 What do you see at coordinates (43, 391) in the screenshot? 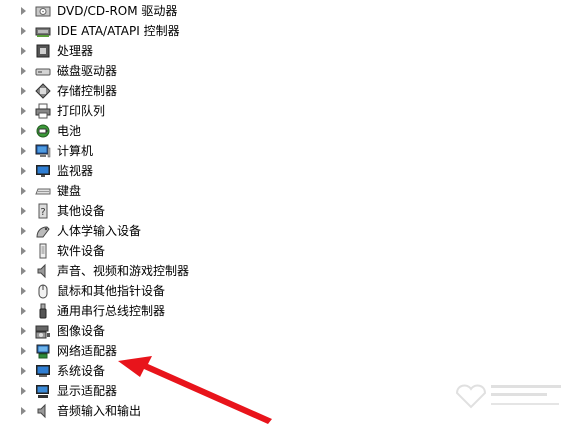
I see `display-adapter-icon` at bounding box center [43, 391].